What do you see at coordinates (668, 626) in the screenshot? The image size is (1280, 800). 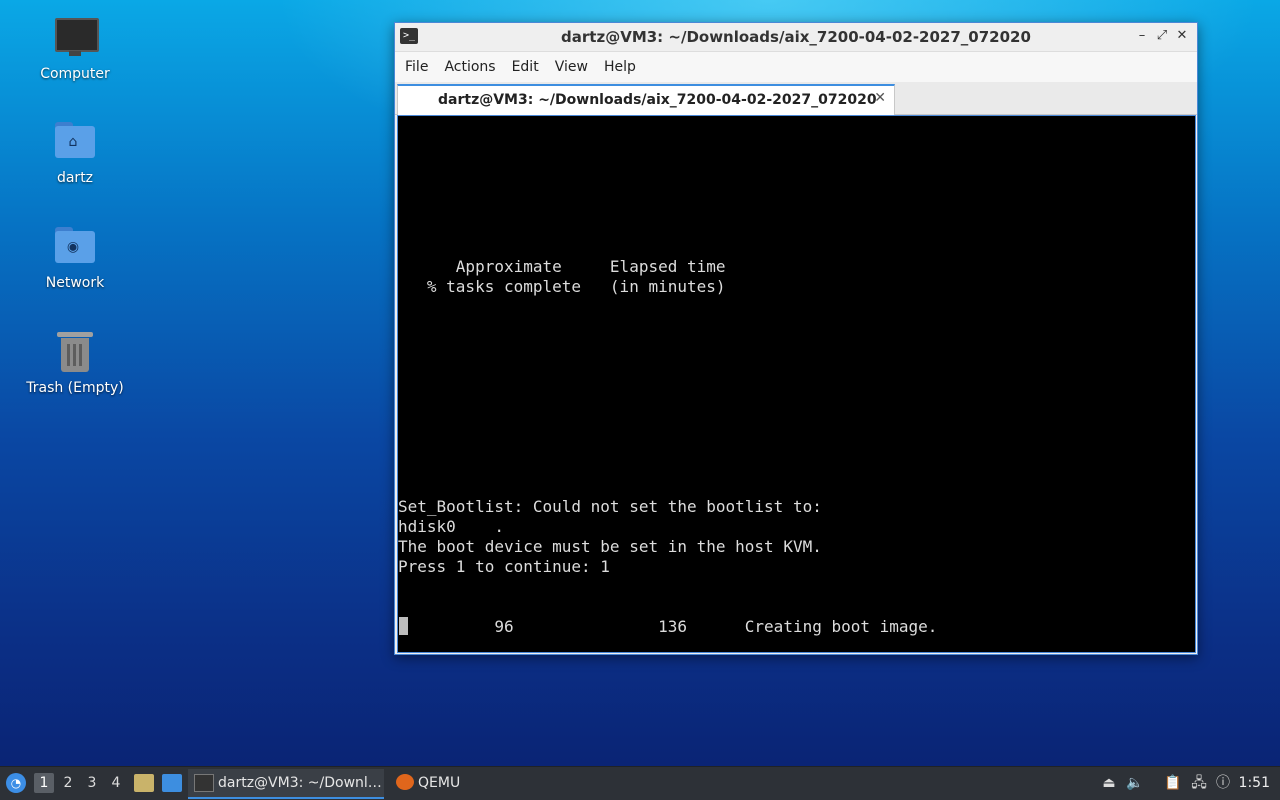 I see `terminal-line: 96 136 Creating boot image.` at bounding box center [668, 626].